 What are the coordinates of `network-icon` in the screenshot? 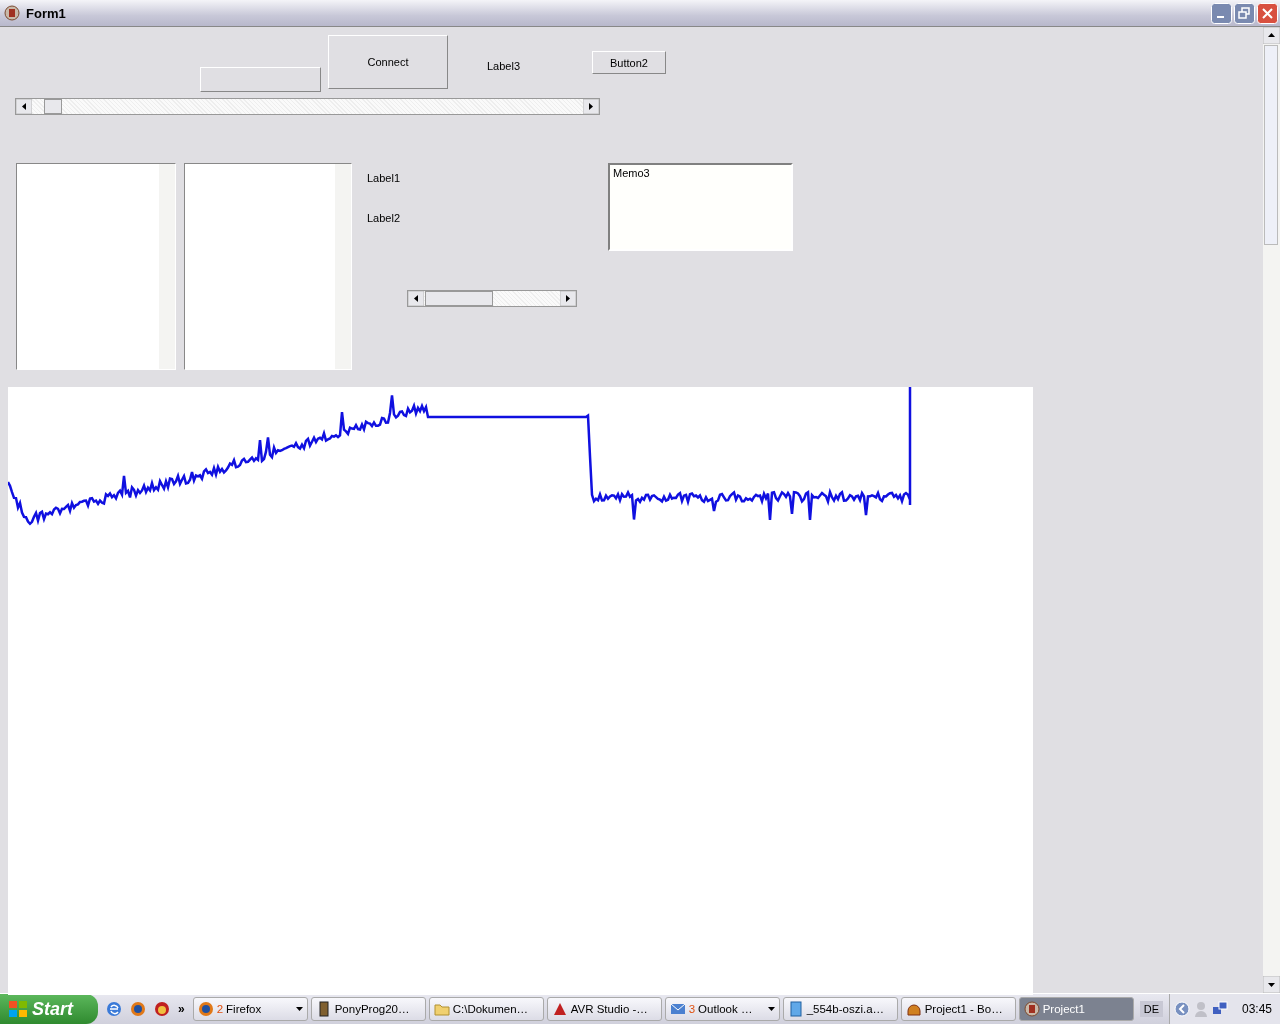 It's located at (1219, 1009).